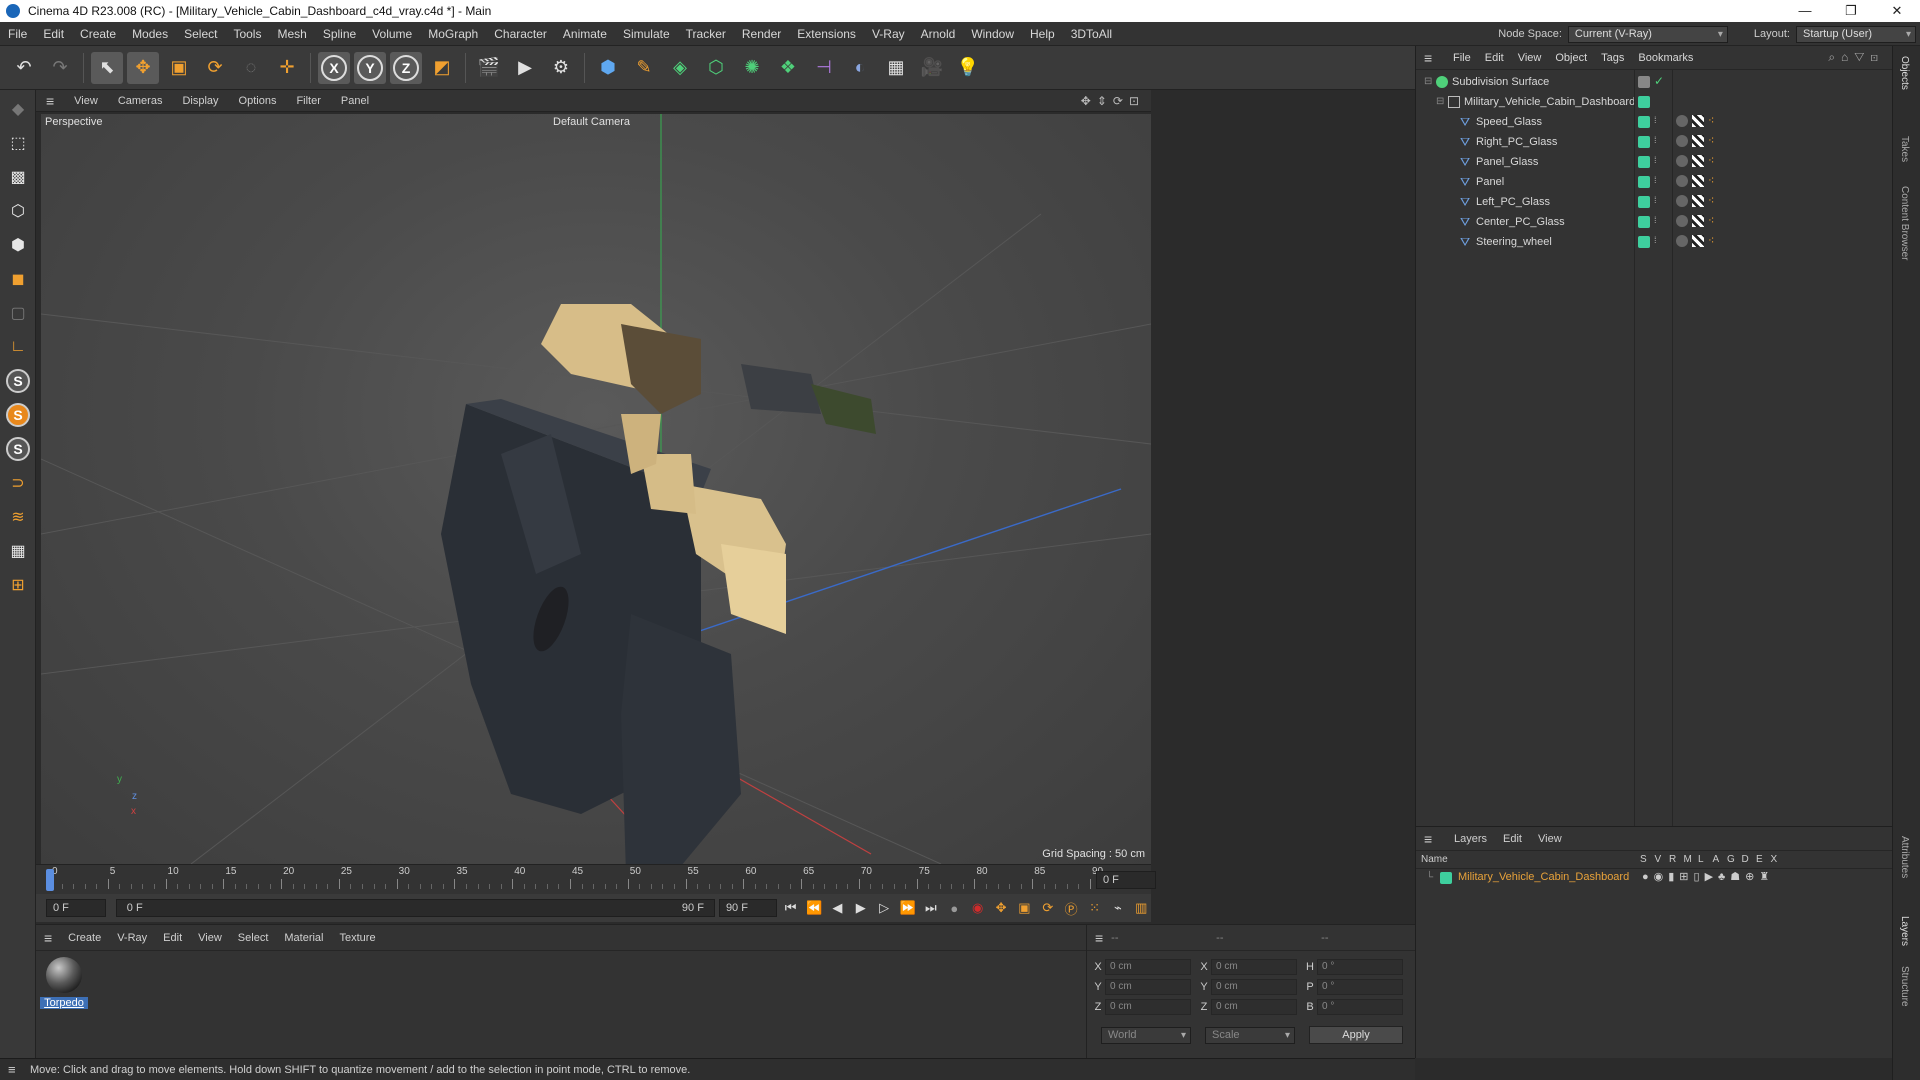 The height and width of the screenshot is (1080, 1920). Describe the element at coordinates (706, 34) in the screenshot. I see `menu-tracker: Tracker` at that location.